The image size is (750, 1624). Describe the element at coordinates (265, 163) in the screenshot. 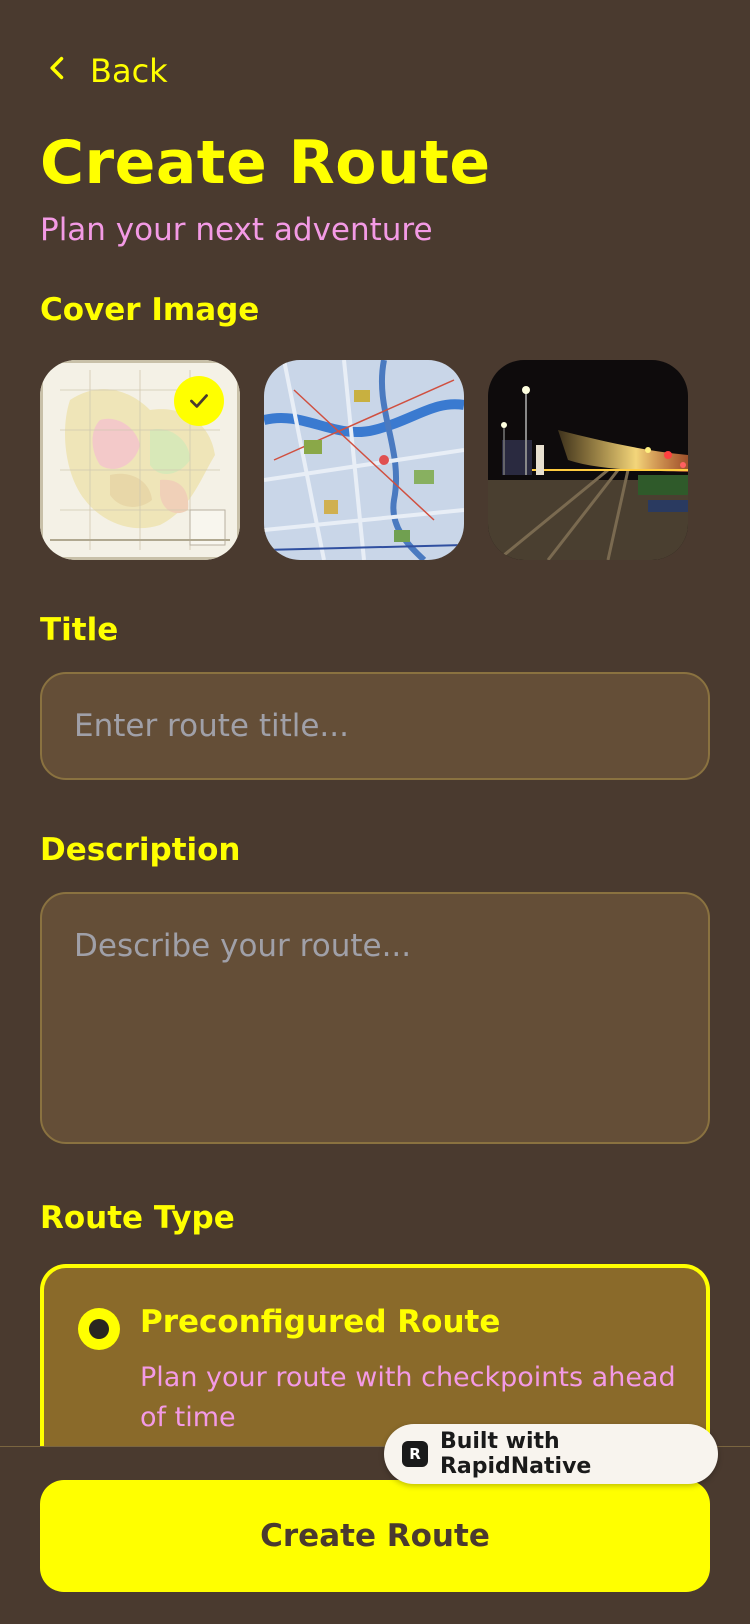

I see `page-title: Create Route` at that location.